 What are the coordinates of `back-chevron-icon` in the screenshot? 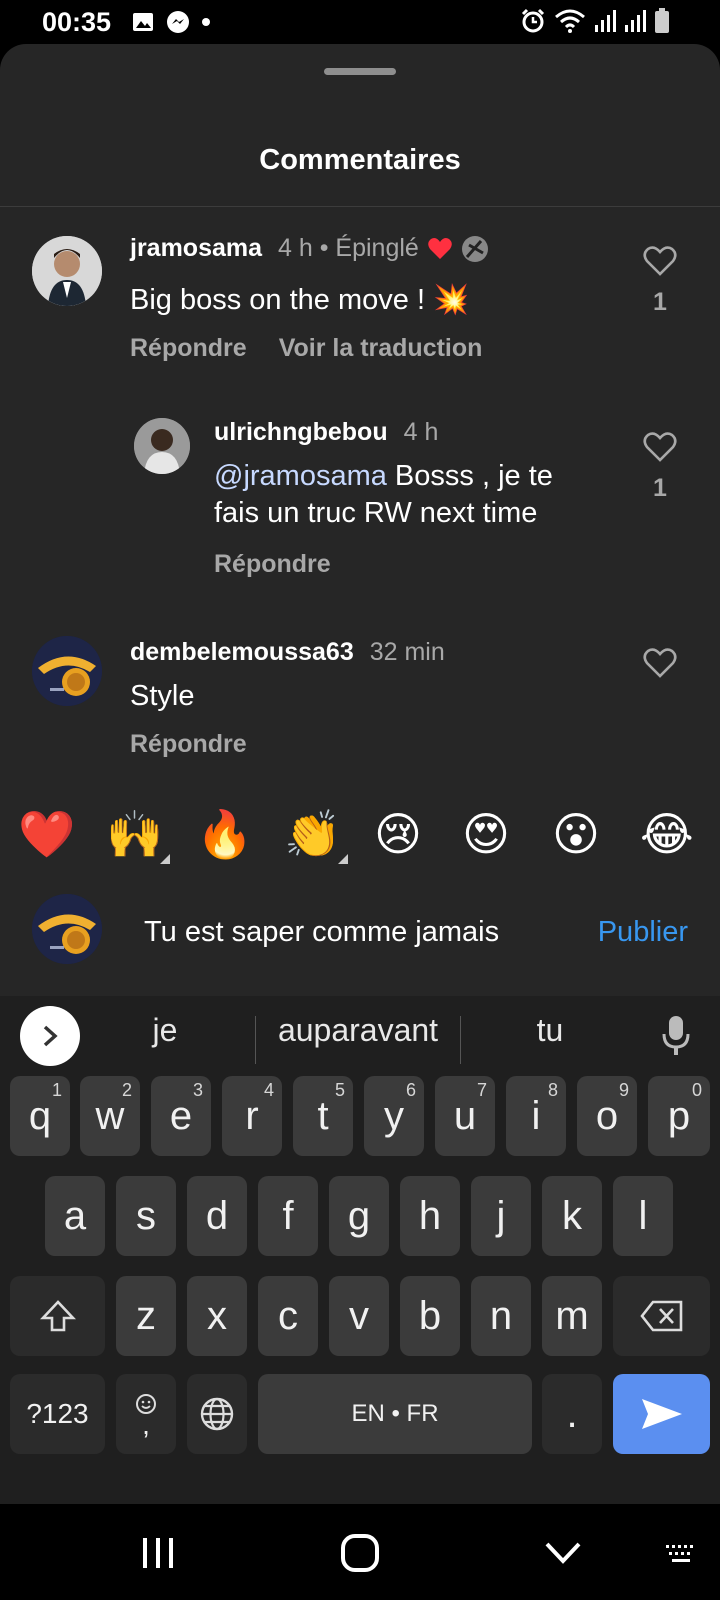 It's located at (563, 1553).